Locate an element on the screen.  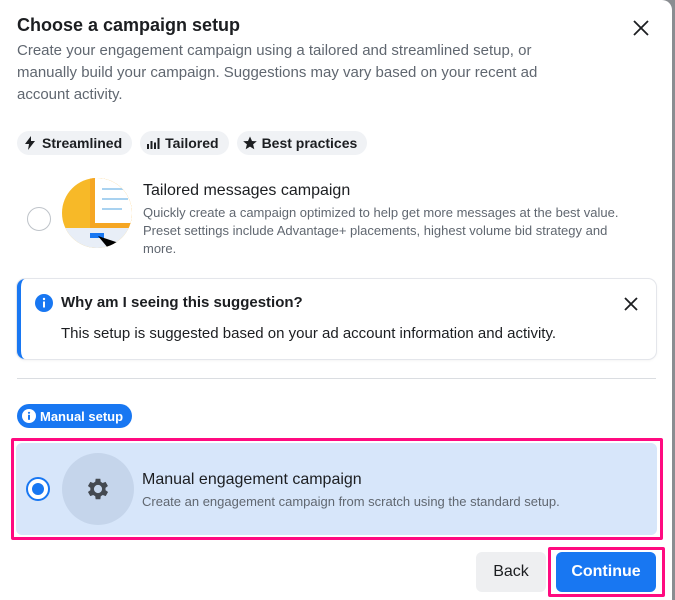
continue-button: Continue is located at coordinates (606, 572).